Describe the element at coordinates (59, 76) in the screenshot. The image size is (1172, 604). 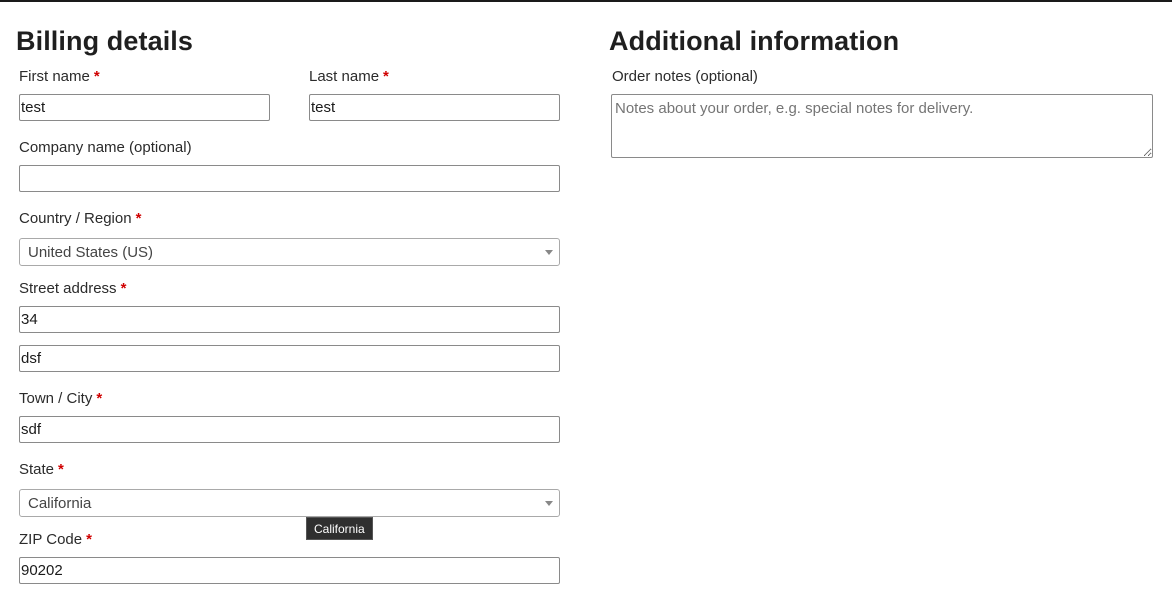
I see `first-name-label: First name *` at that location.